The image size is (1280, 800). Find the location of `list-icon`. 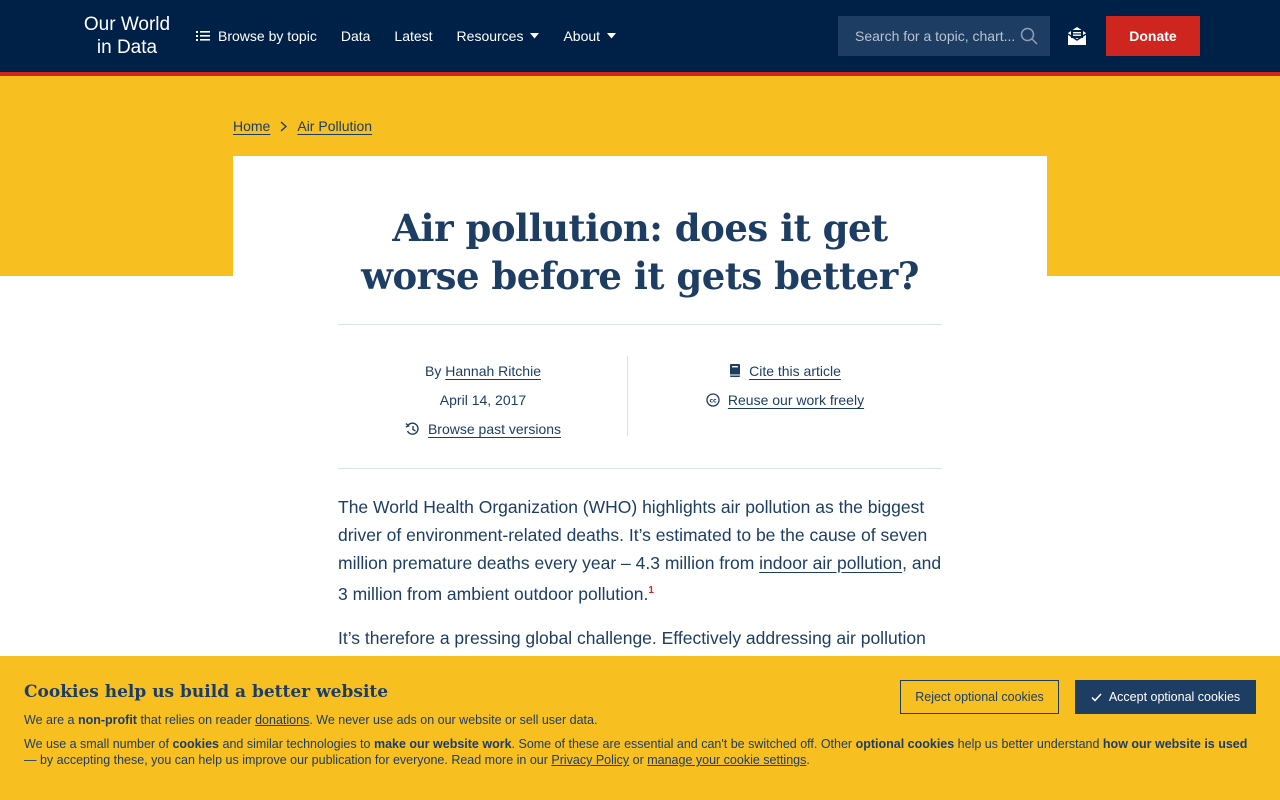

list-icon is located at coordinates (203, 36).